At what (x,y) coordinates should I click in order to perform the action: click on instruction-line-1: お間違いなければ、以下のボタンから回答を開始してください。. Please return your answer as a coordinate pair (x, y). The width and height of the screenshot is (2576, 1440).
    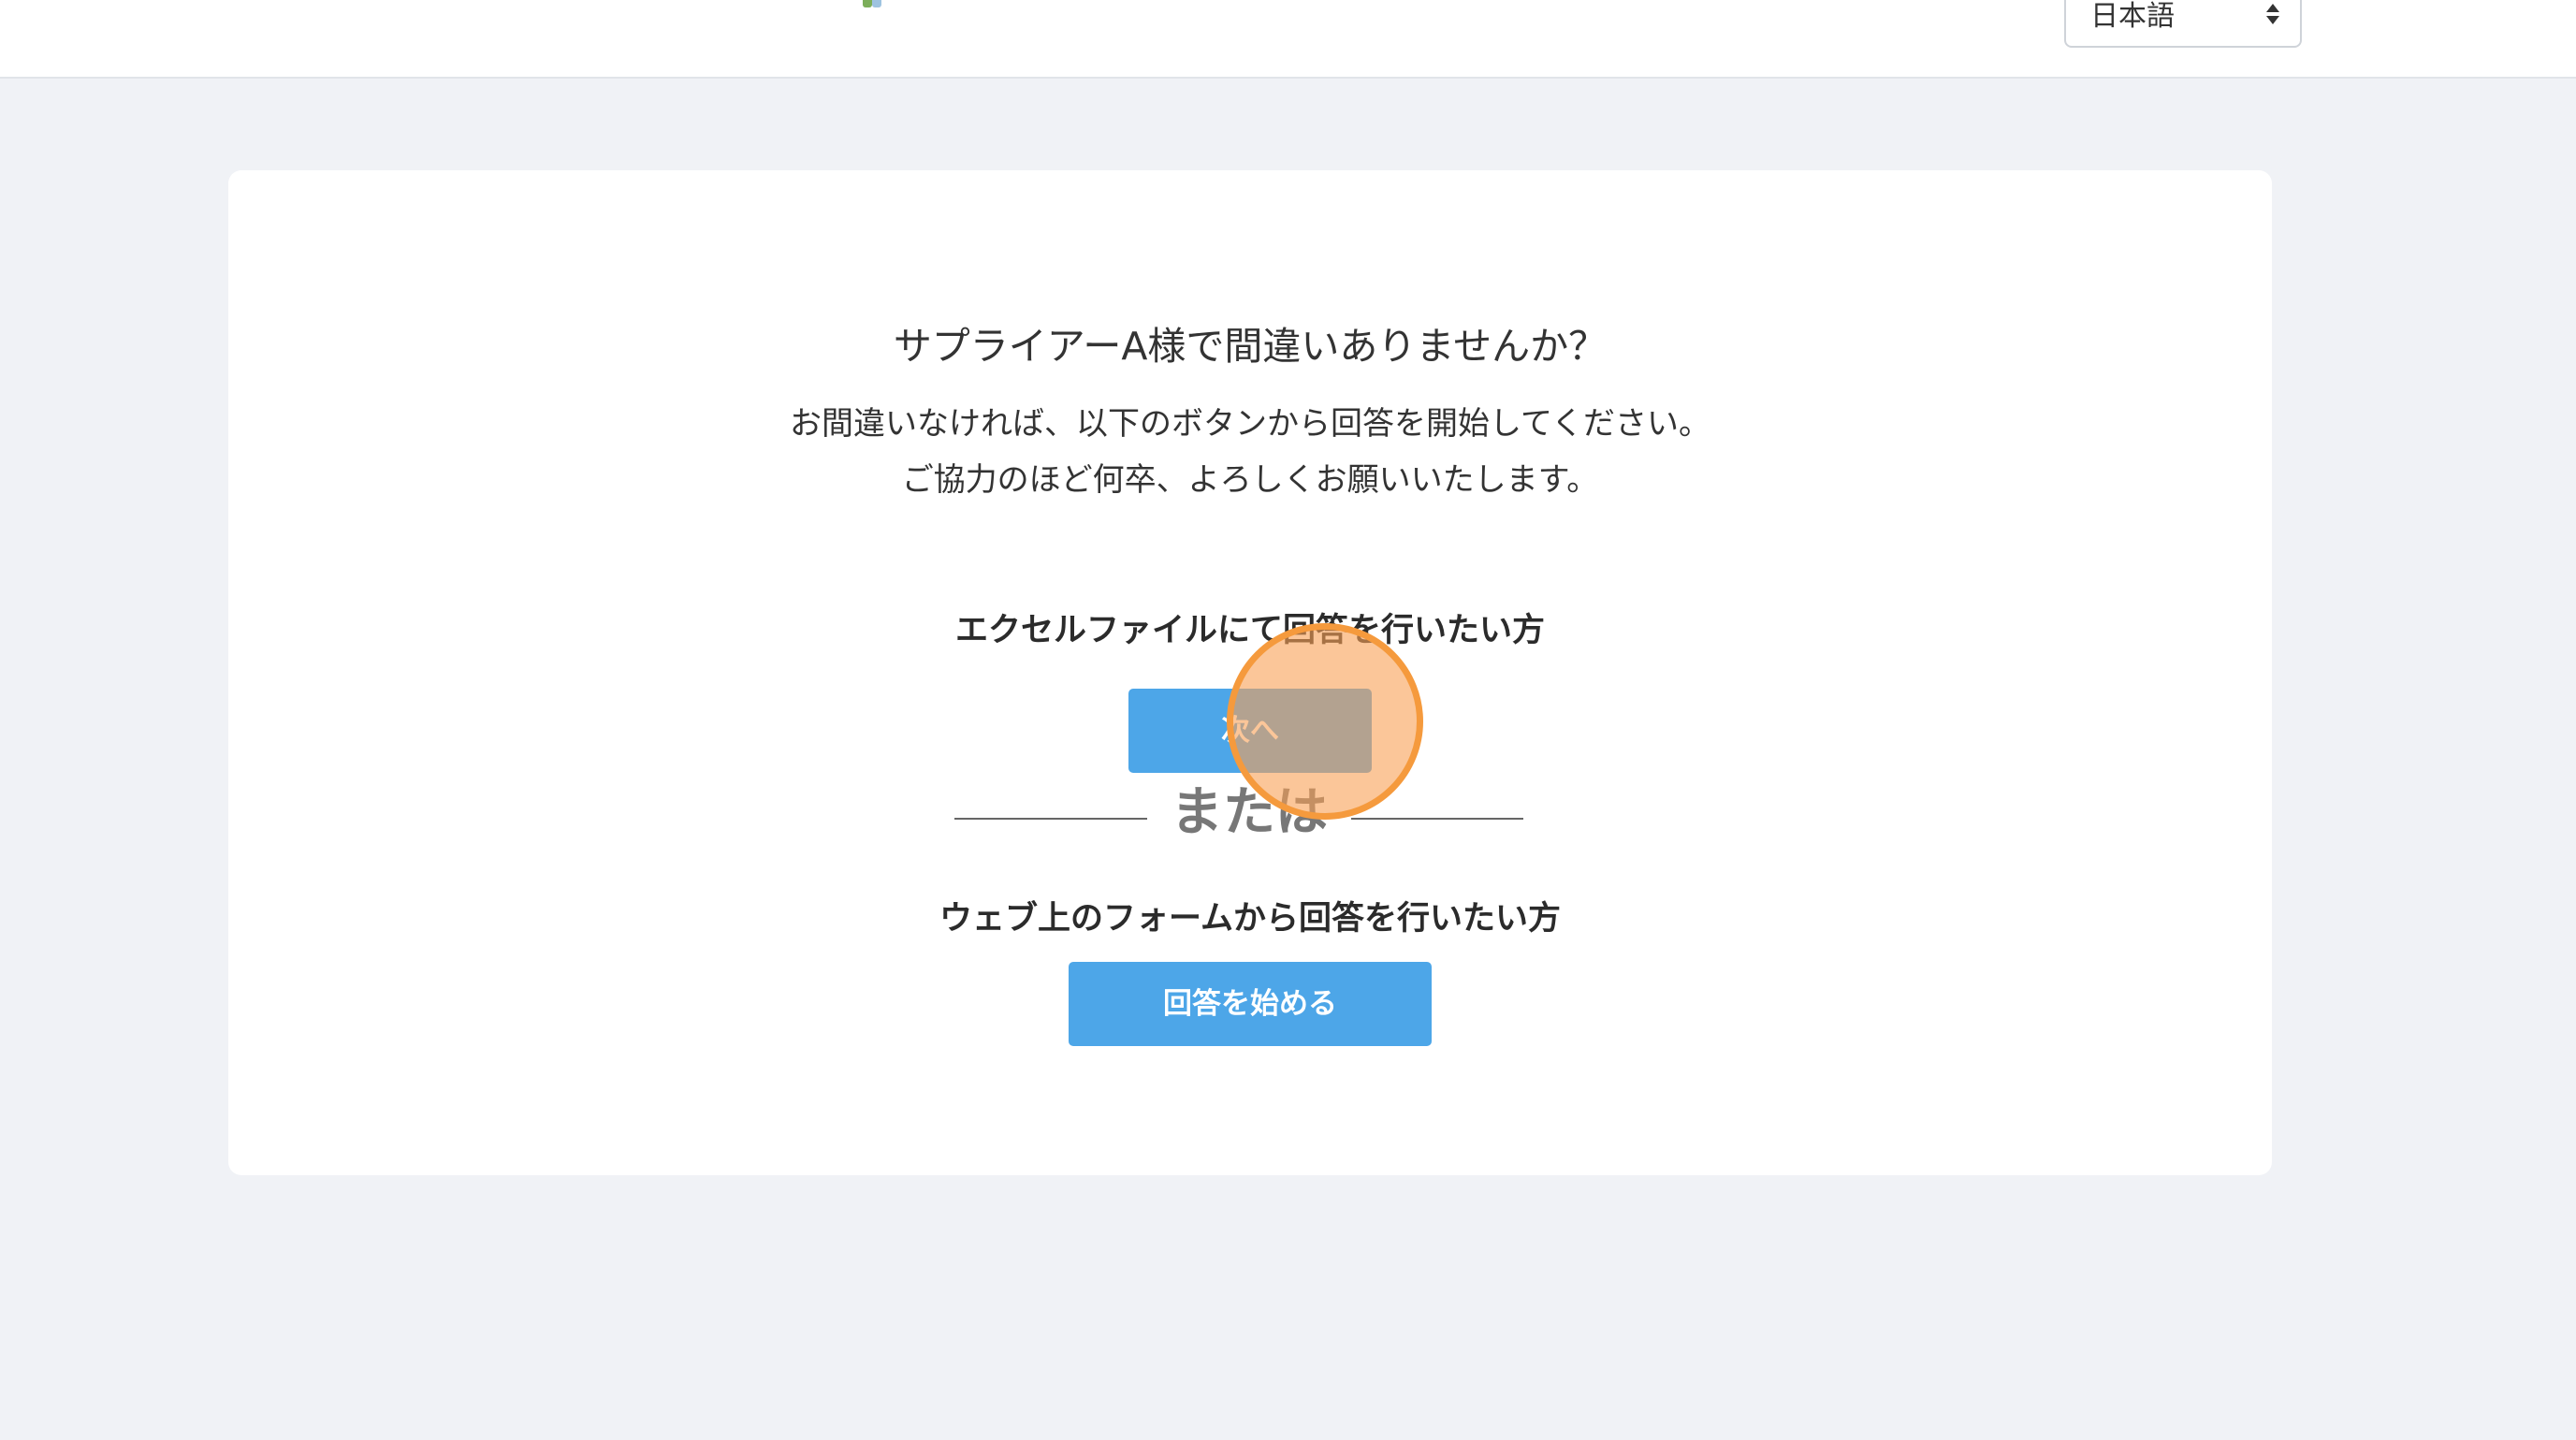
    Looking at the image, I should click on (1250, 424).